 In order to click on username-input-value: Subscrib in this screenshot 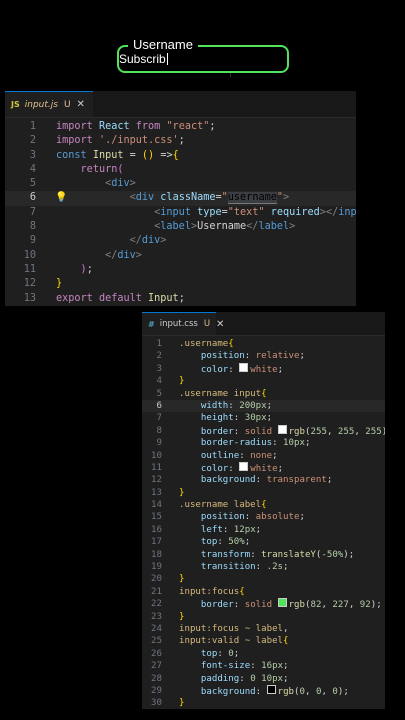, I will do `click(143, 59)`.